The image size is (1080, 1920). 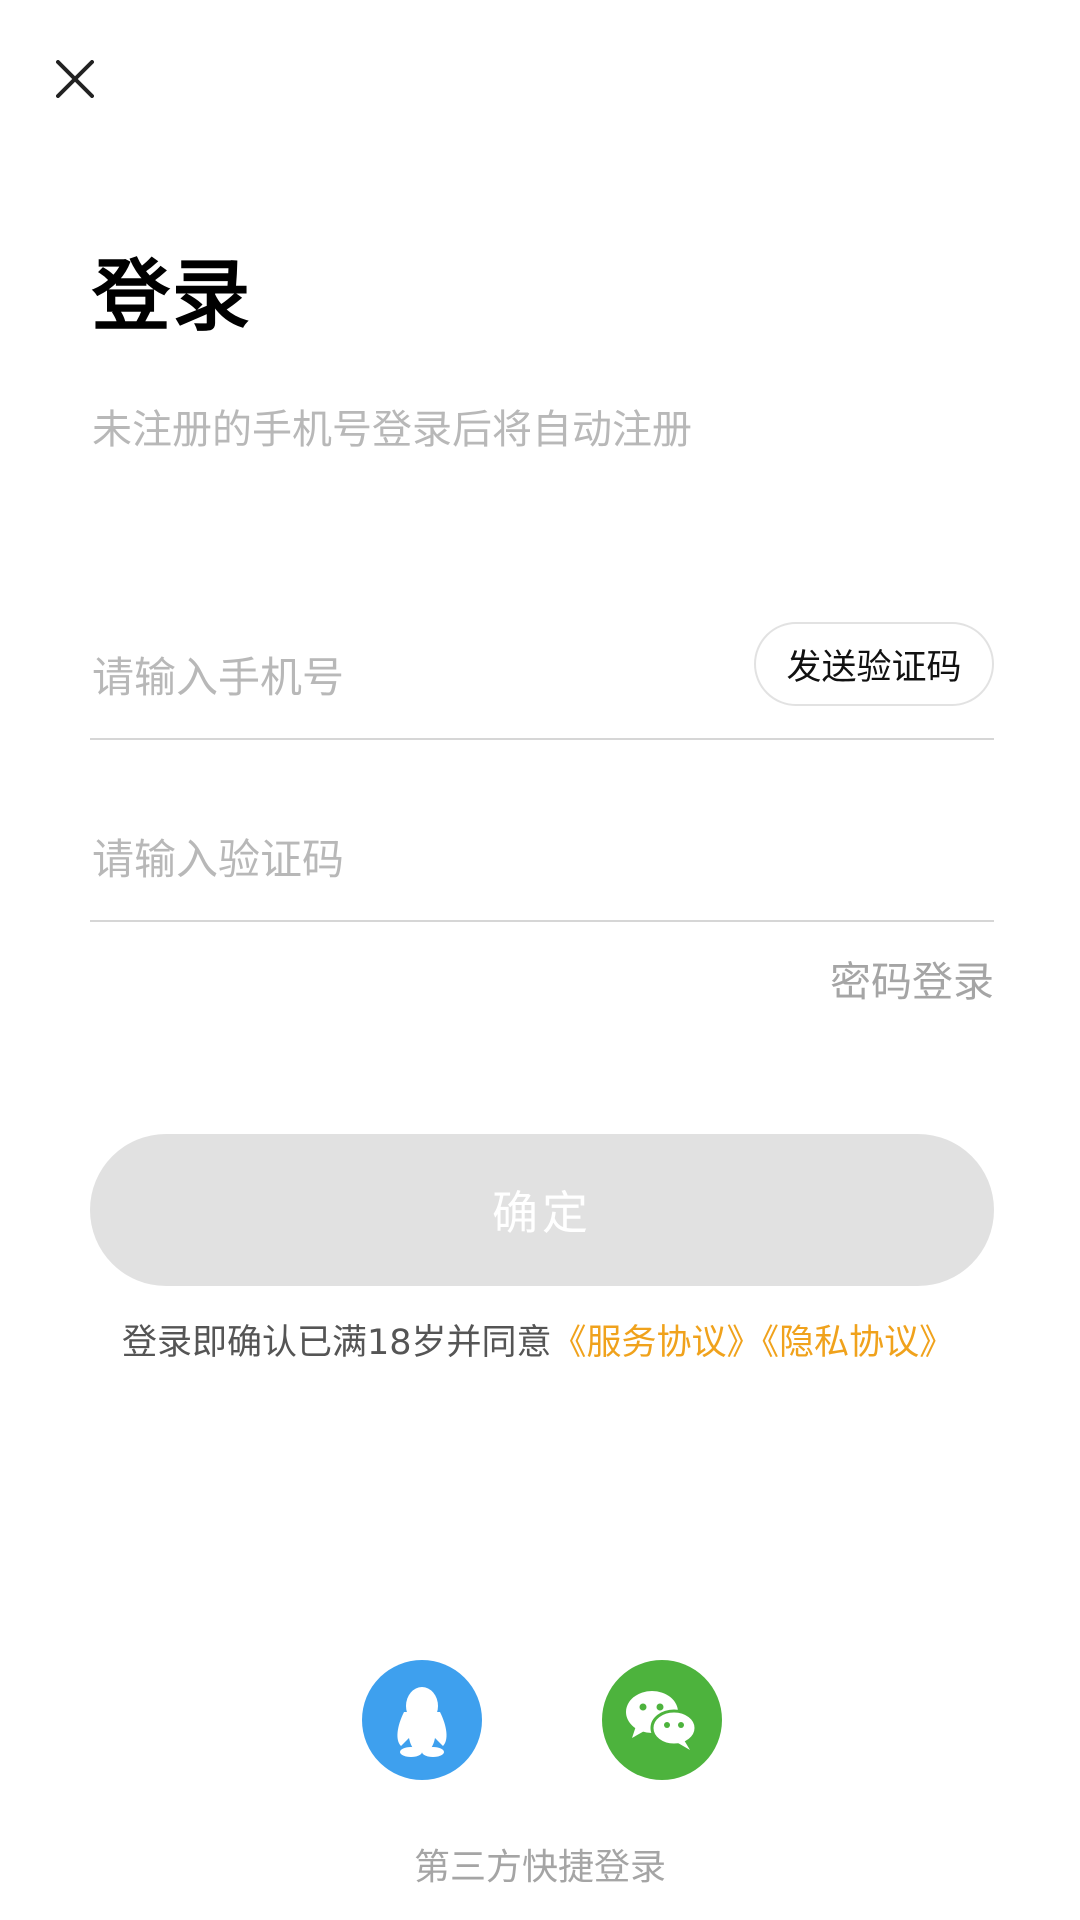 I want to click on qq-icon, so click(x=422, y=1722).